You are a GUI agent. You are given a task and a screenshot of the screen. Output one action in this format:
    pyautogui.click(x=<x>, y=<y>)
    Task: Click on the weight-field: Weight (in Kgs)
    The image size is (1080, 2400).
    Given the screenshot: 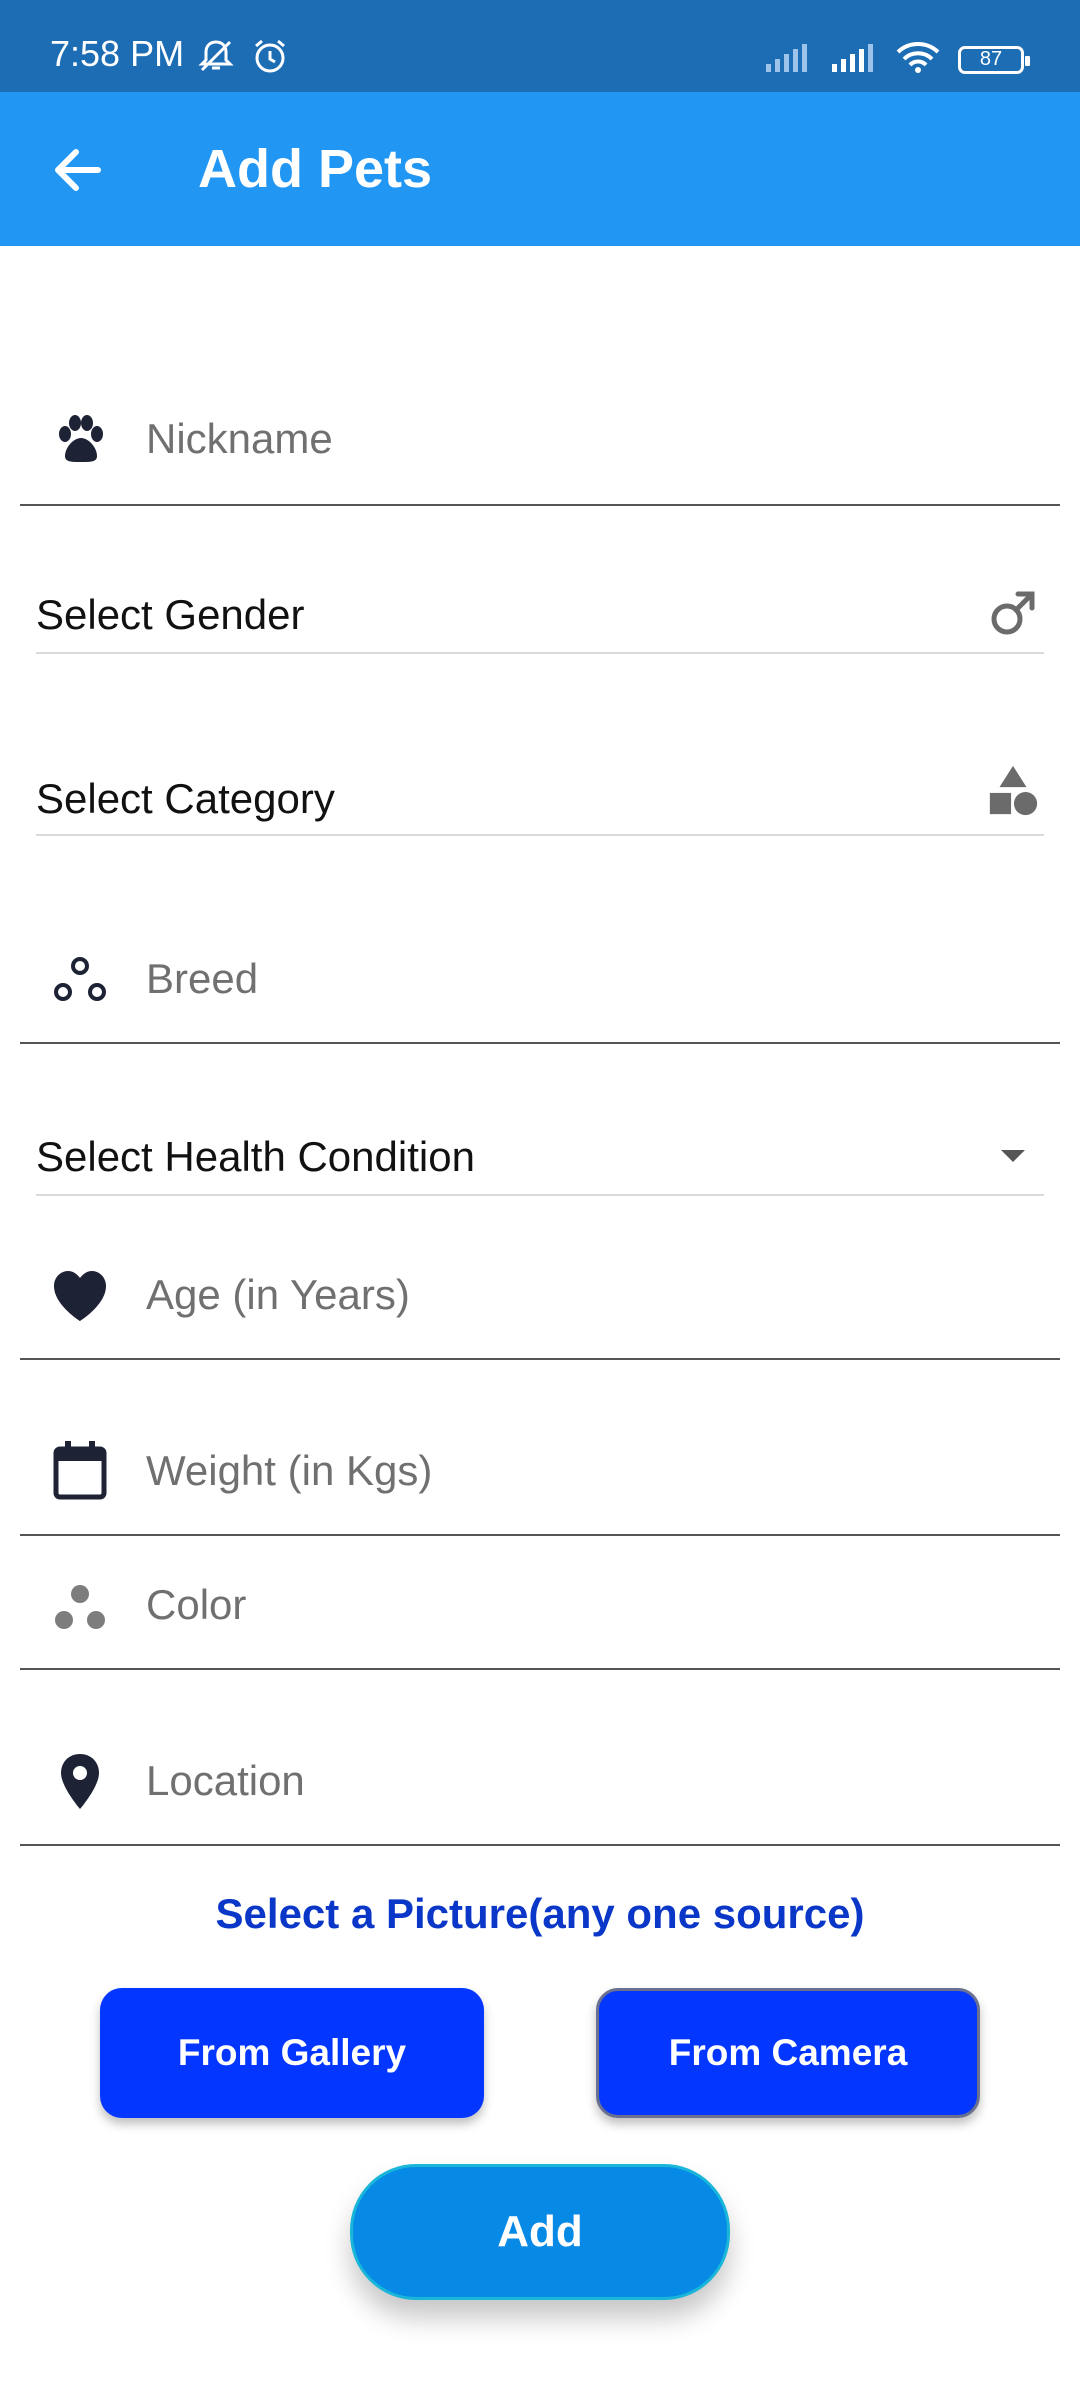 What is the action you would take?
    pyautogui.click(x=540, y=1478)
    